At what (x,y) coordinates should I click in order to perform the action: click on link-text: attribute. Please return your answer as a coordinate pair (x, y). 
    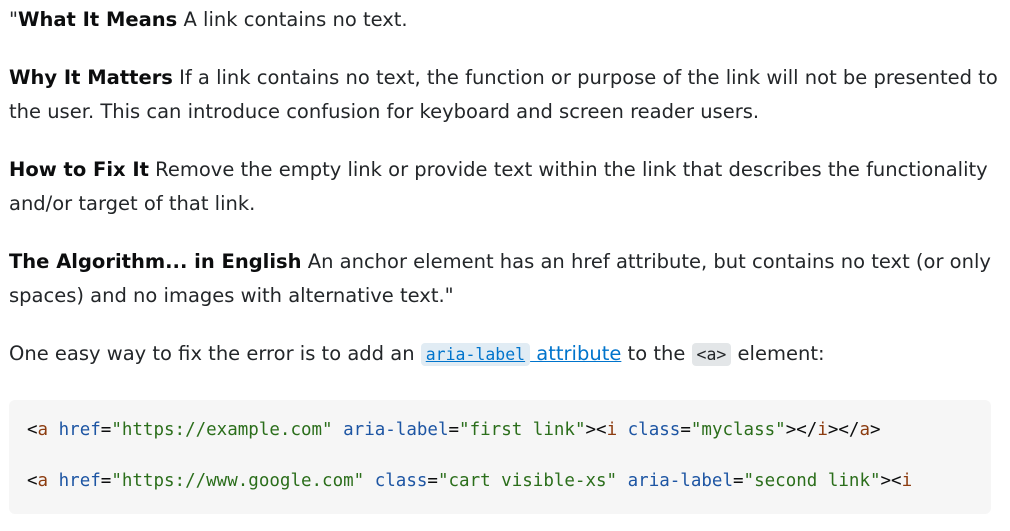
    Looking at the image, I should click on (576, 353).